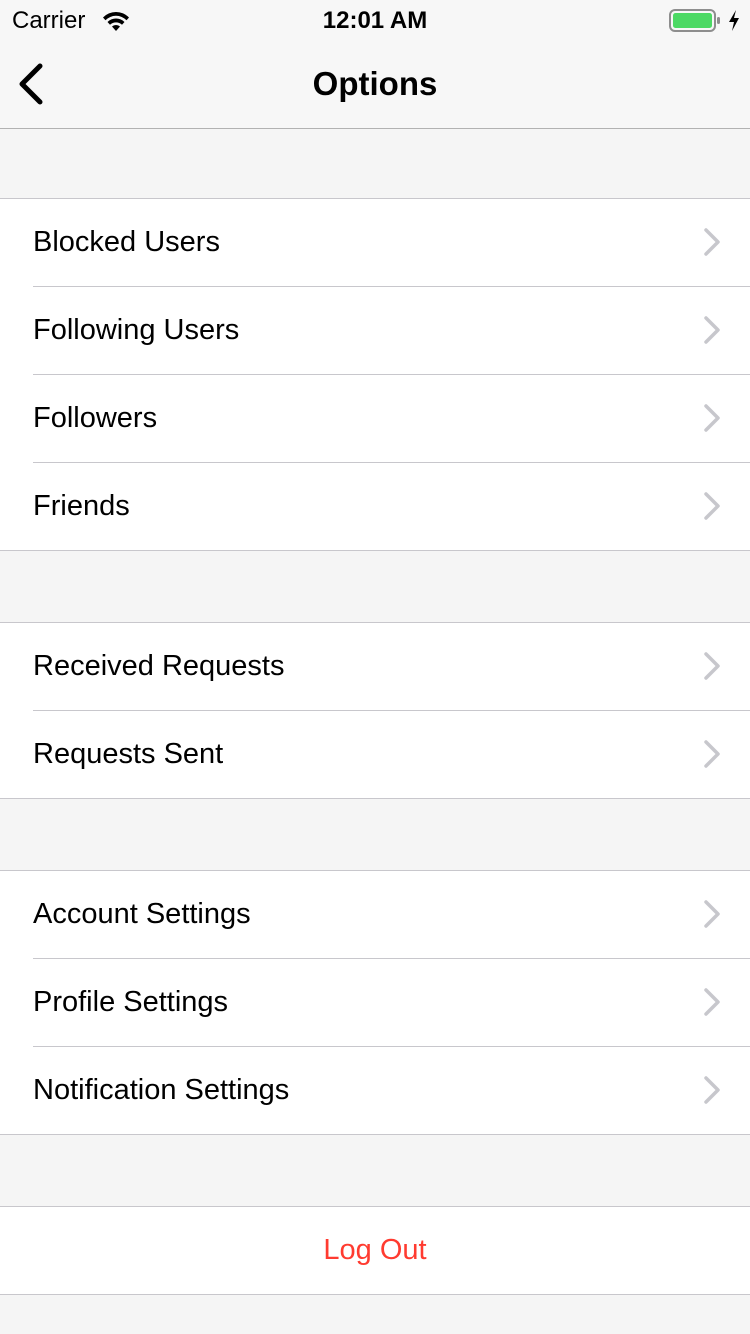  I want to click on logout-group: Log Out, so click(375, 1250).